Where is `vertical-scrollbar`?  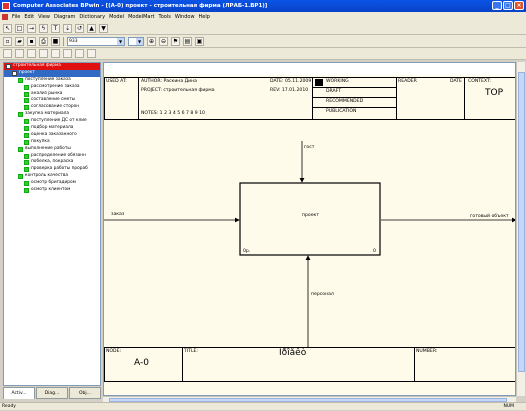 vertical-scrollbar is located at coordinates (520, 229).